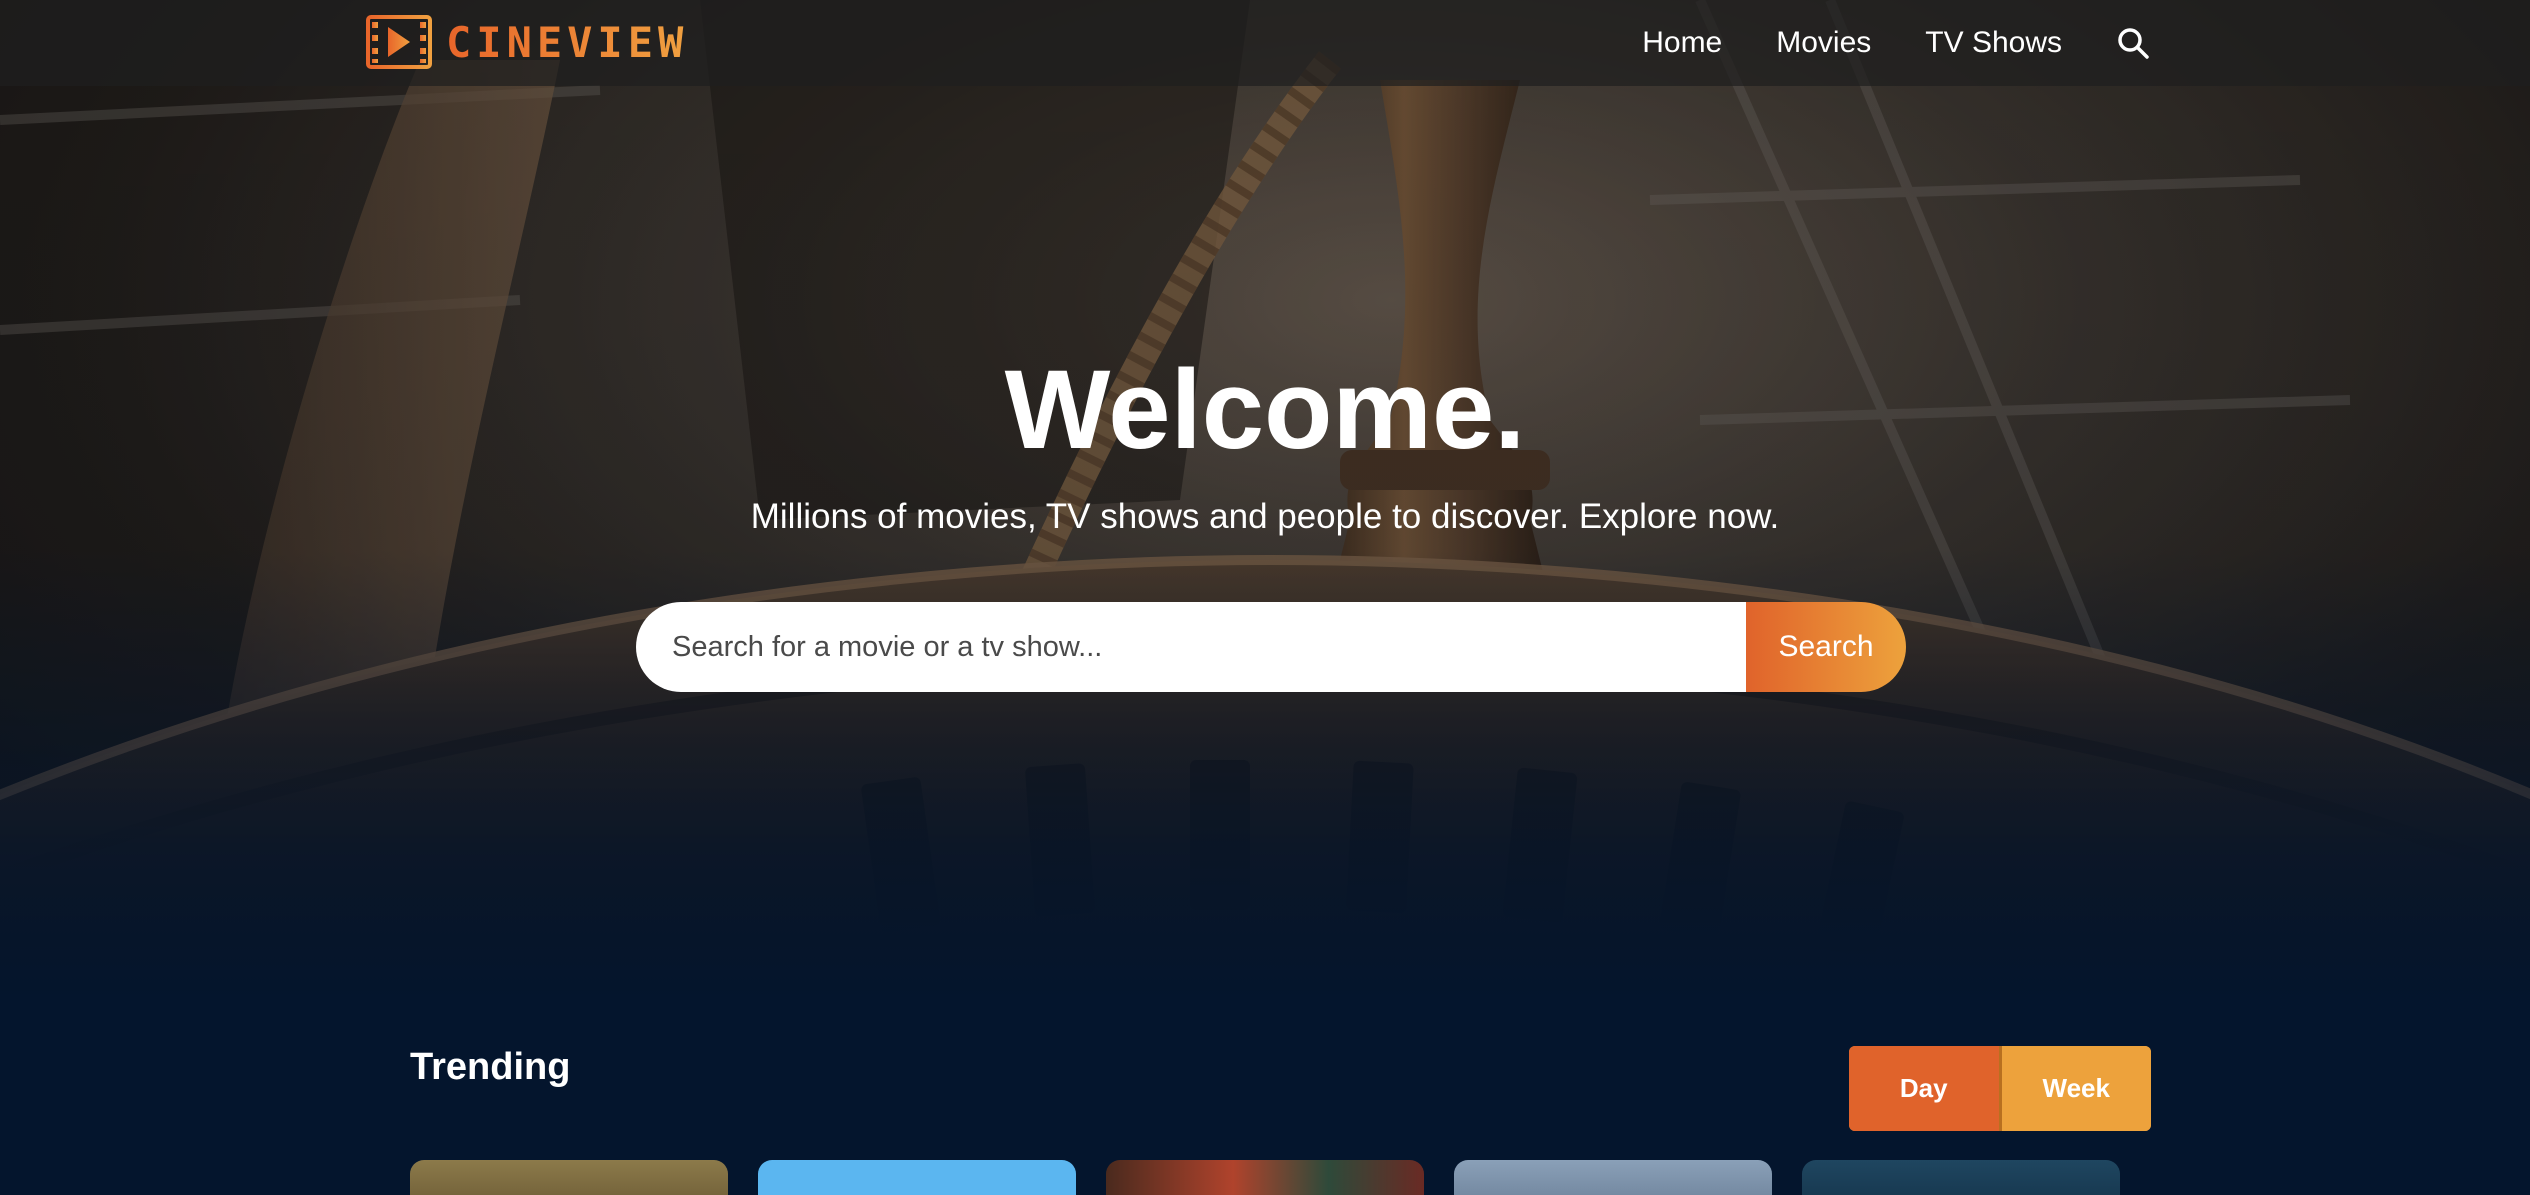 The height and width of the screenshot is (1195, 2530). I want to click on header: CINEVIEW Home Movies TV Shows, so click(1265, 43).